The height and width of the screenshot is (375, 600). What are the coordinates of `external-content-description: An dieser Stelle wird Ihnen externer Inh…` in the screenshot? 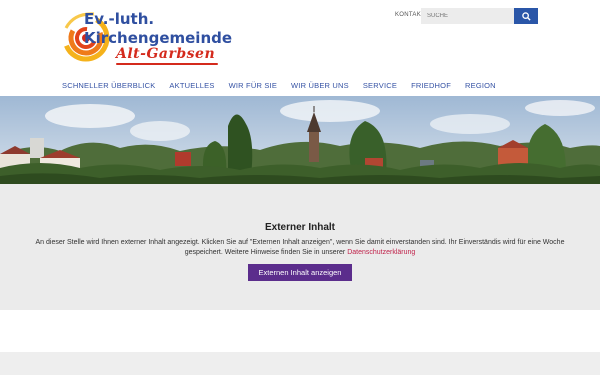 It's located at (300, 248).